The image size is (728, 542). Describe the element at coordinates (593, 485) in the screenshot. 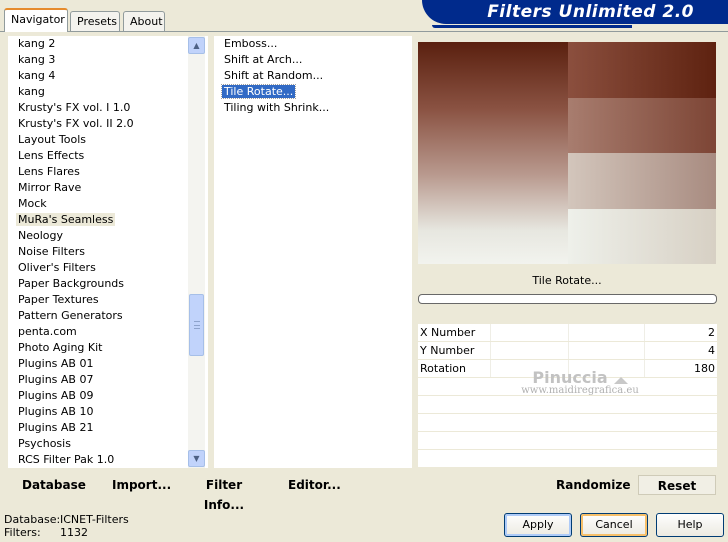

I see `randomize-button: Randomize` at that location.